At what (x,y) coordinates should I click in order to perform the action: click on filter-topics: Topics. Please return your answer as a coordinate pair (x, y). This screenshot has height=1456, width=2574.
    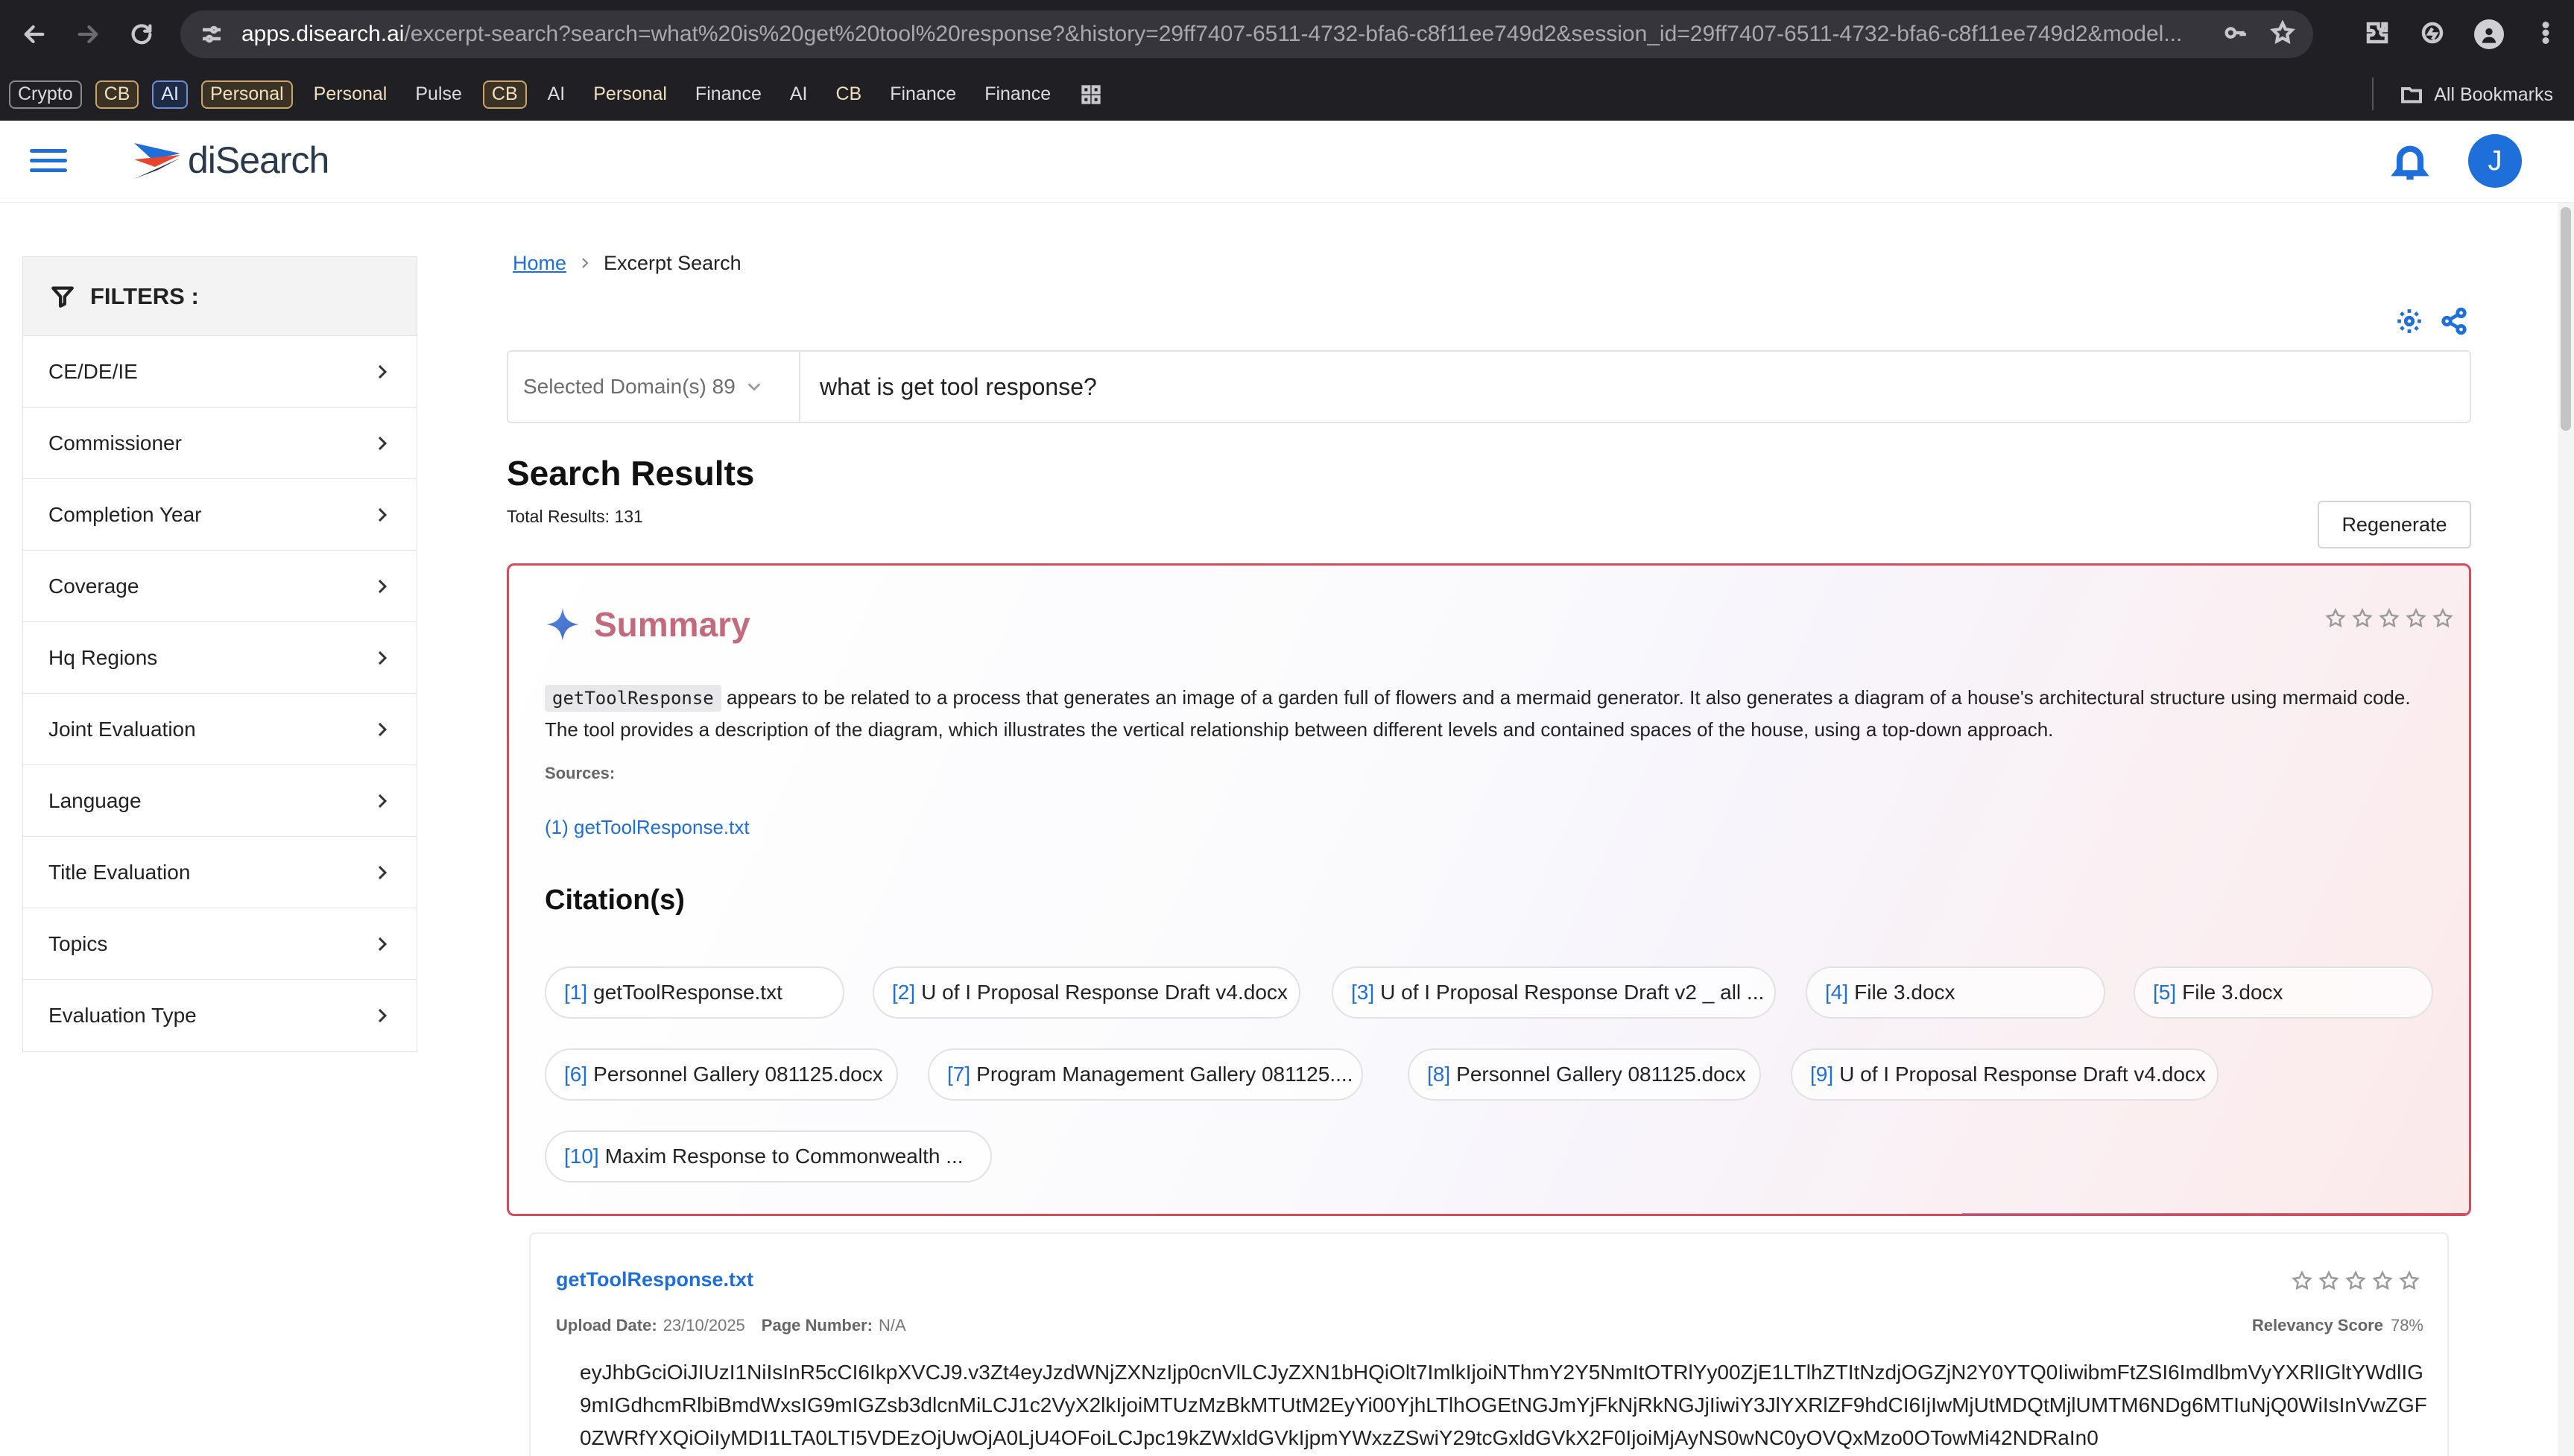
    Looking at the image, I should click on (220, 944).